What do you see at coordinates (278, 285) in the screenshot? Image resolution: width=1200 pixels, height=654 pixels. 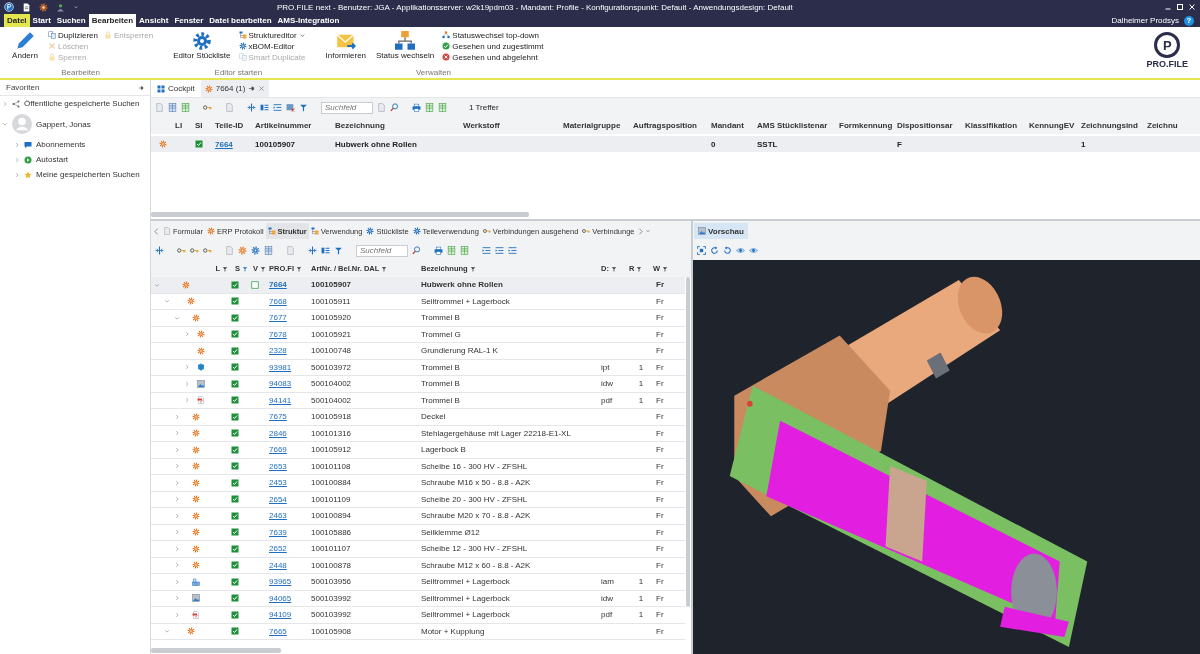 I see `part-link: 7664` at bounding box center [278, 285].